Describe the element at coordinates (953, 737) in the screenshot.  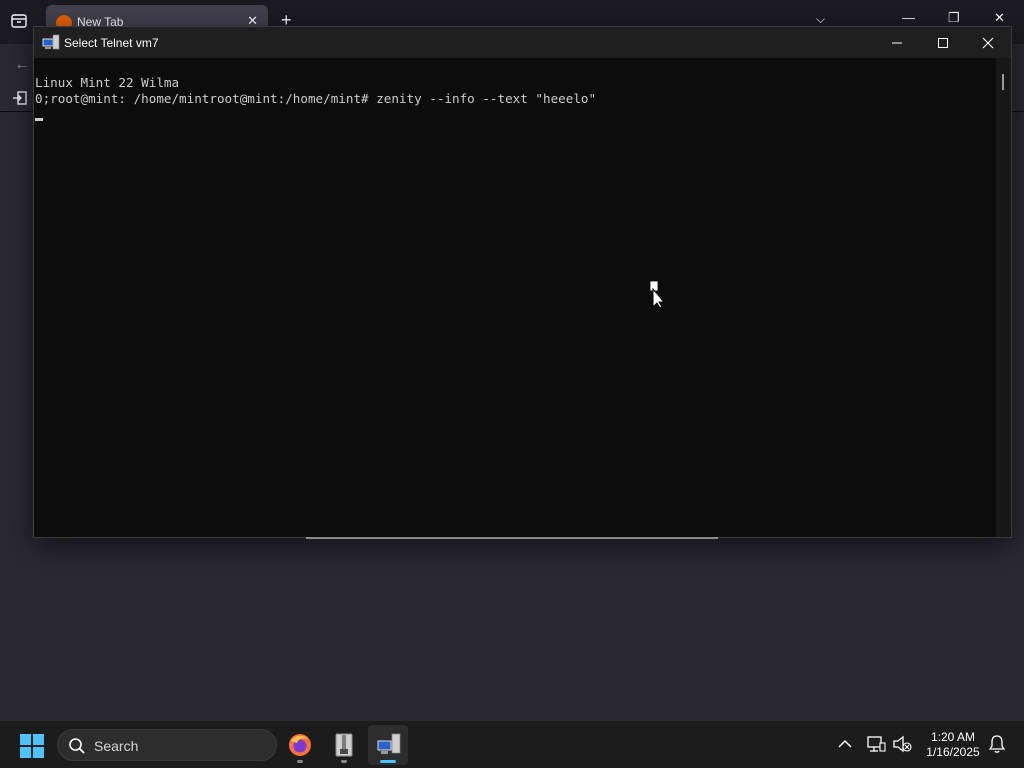
I see `clock-time: 1:20 AM` at that location.